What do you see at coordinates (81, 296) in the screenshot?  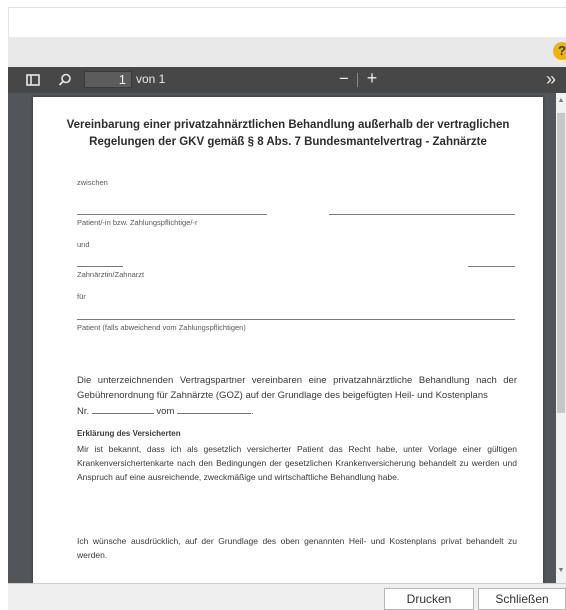 I see `fuer-label: für` at bounding box center [81, 296].